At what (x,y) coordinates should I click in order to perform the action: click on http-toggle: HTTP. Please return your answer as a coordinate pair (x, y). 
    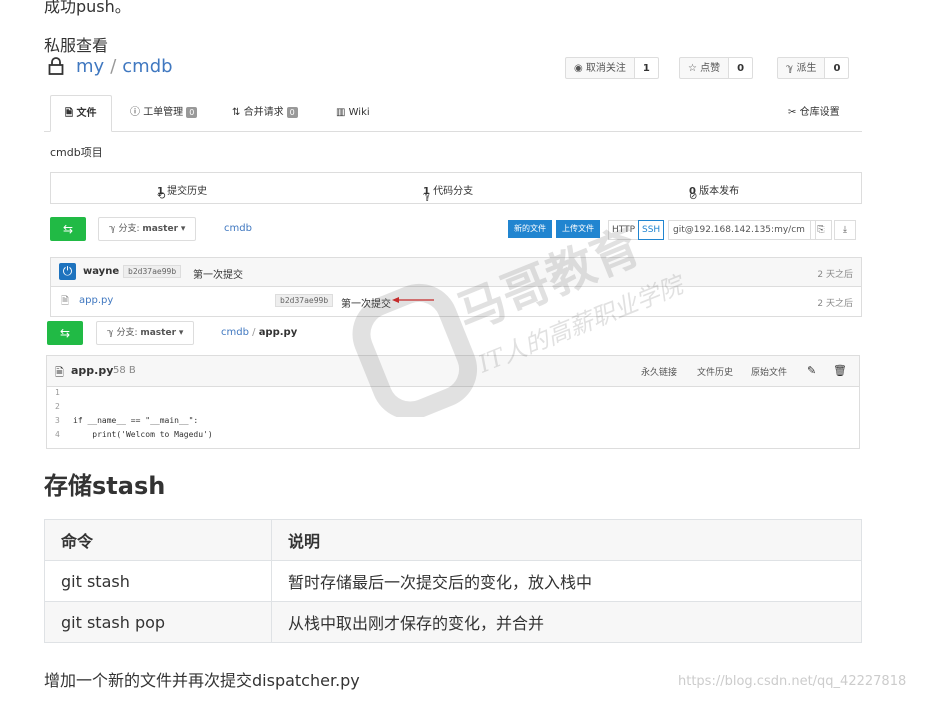
    Looking at the image, I should click on (624, 230).